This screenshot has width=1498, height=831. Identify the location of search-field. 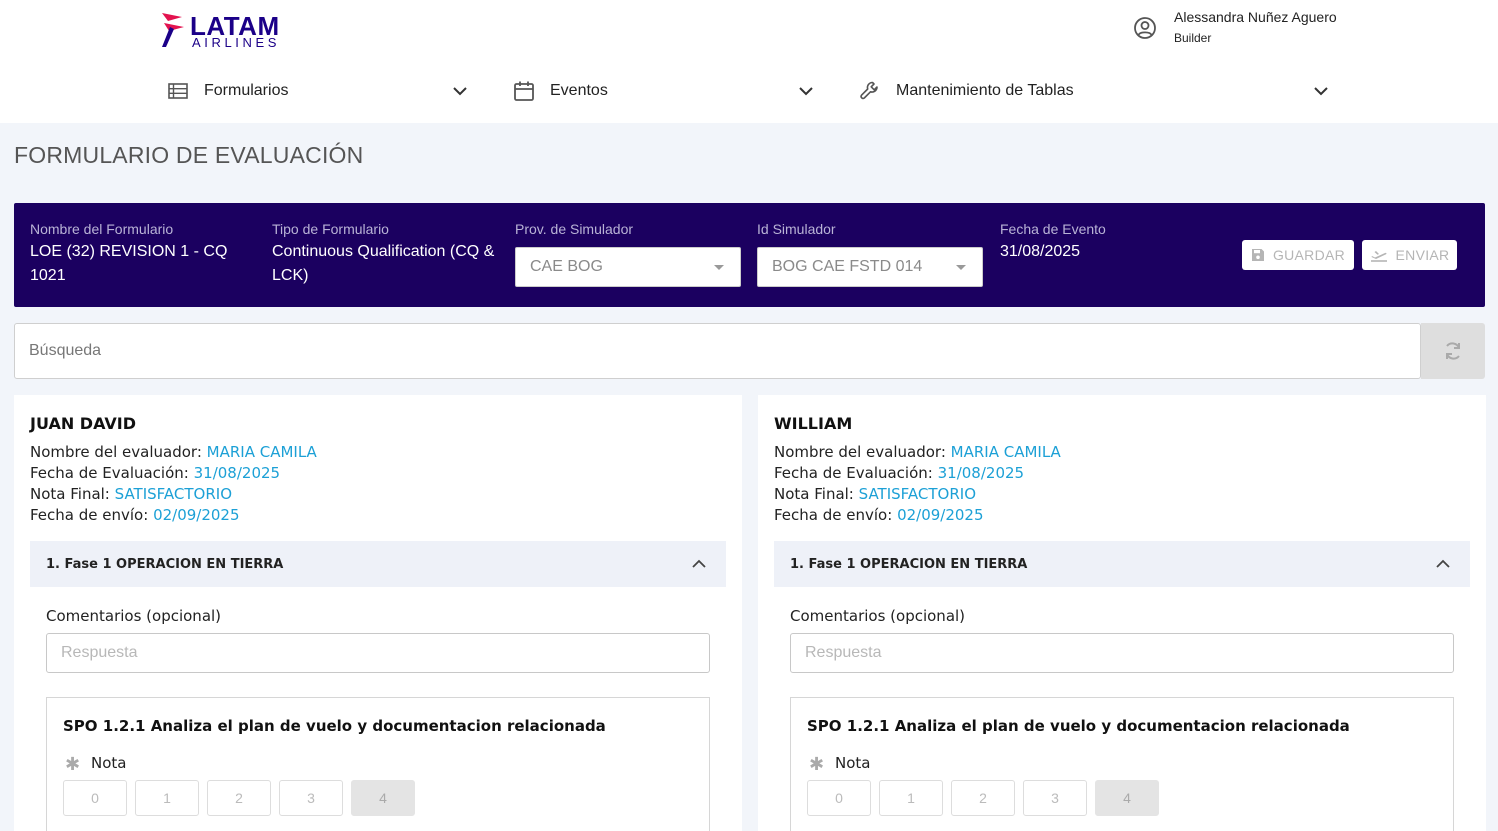
(717, 351).